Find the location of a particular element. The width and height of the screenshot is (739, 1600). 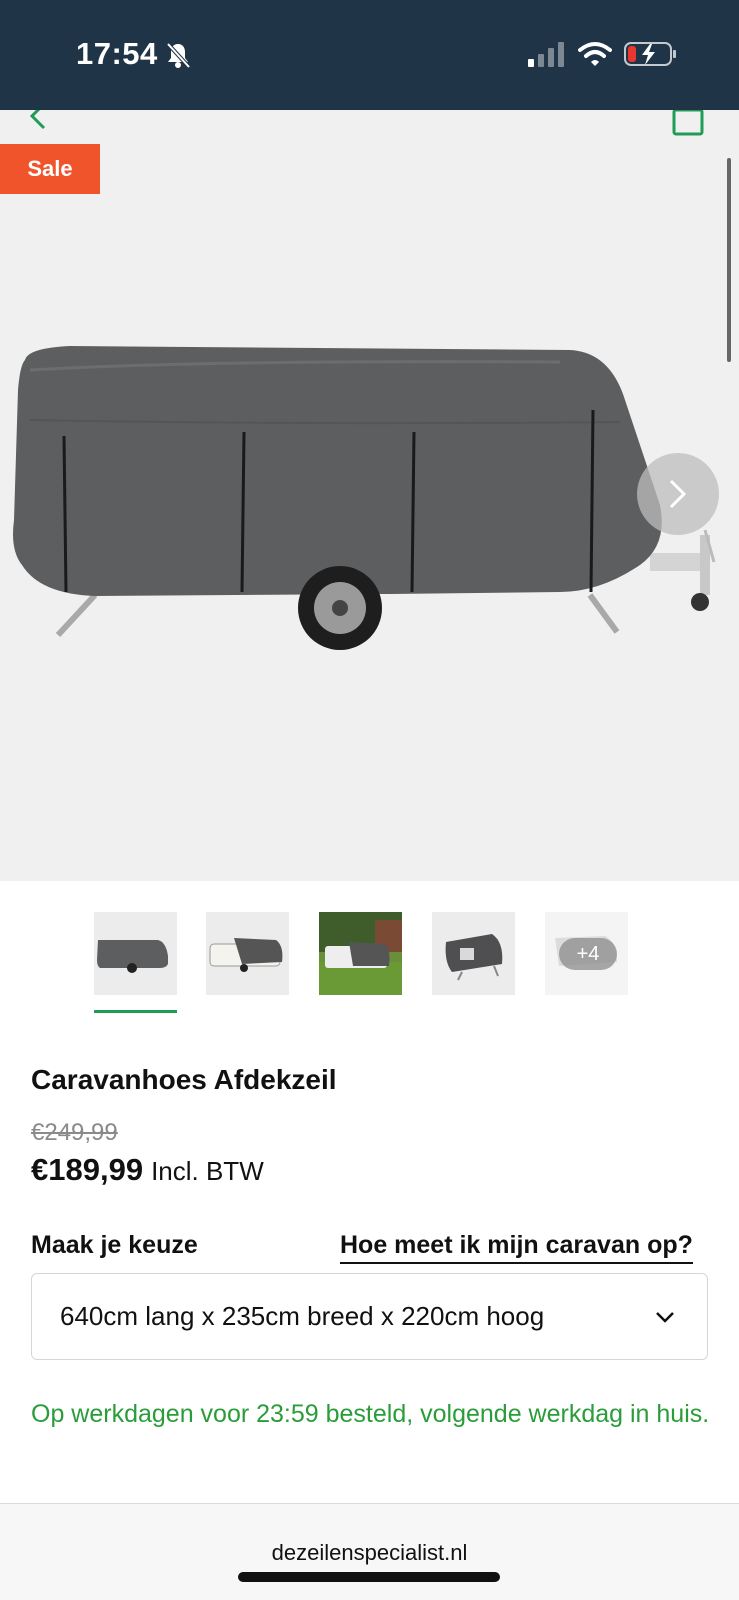

sale-badge: Sale is located at coordinates (50, 169).